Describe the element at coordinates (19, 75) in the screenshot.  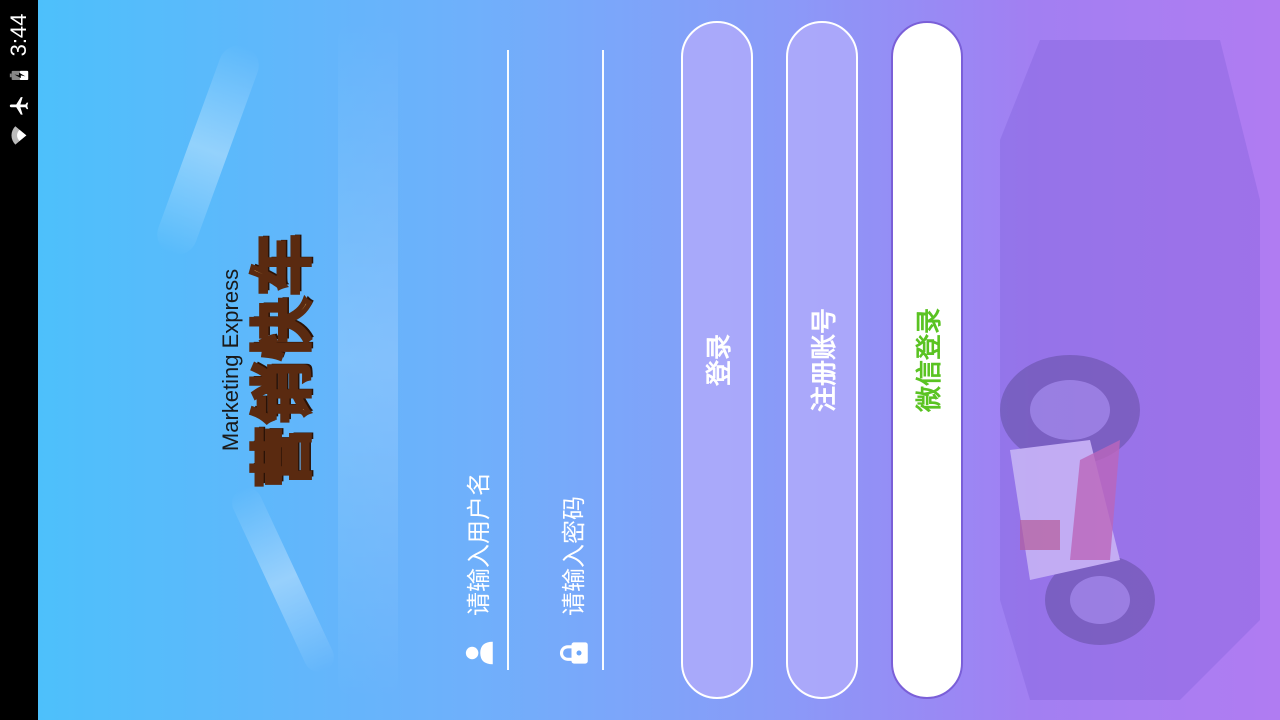
I see `battery-charging-icon` at that location.